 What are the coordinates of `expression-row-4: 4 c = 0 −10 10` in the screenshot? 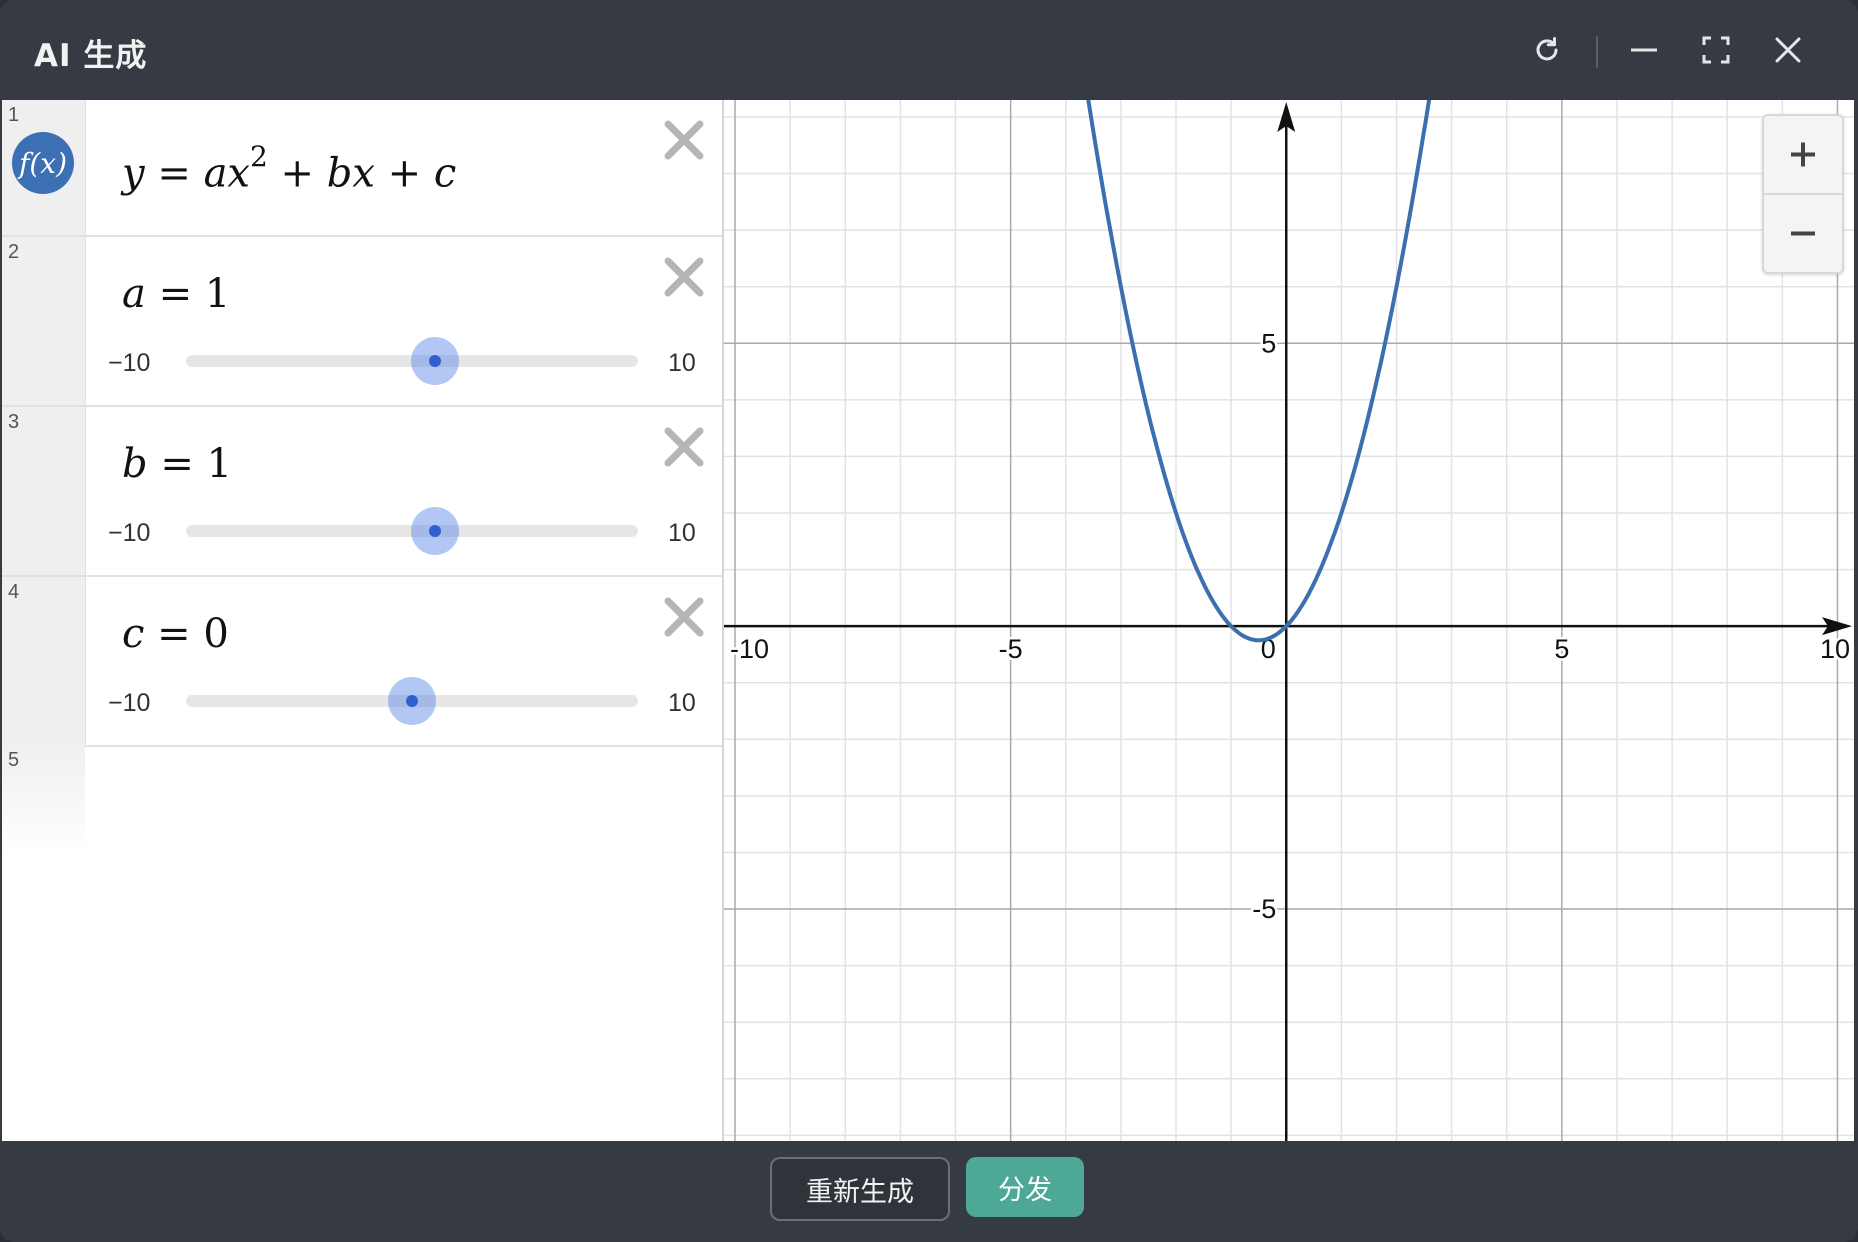 It's located at (362, 662).